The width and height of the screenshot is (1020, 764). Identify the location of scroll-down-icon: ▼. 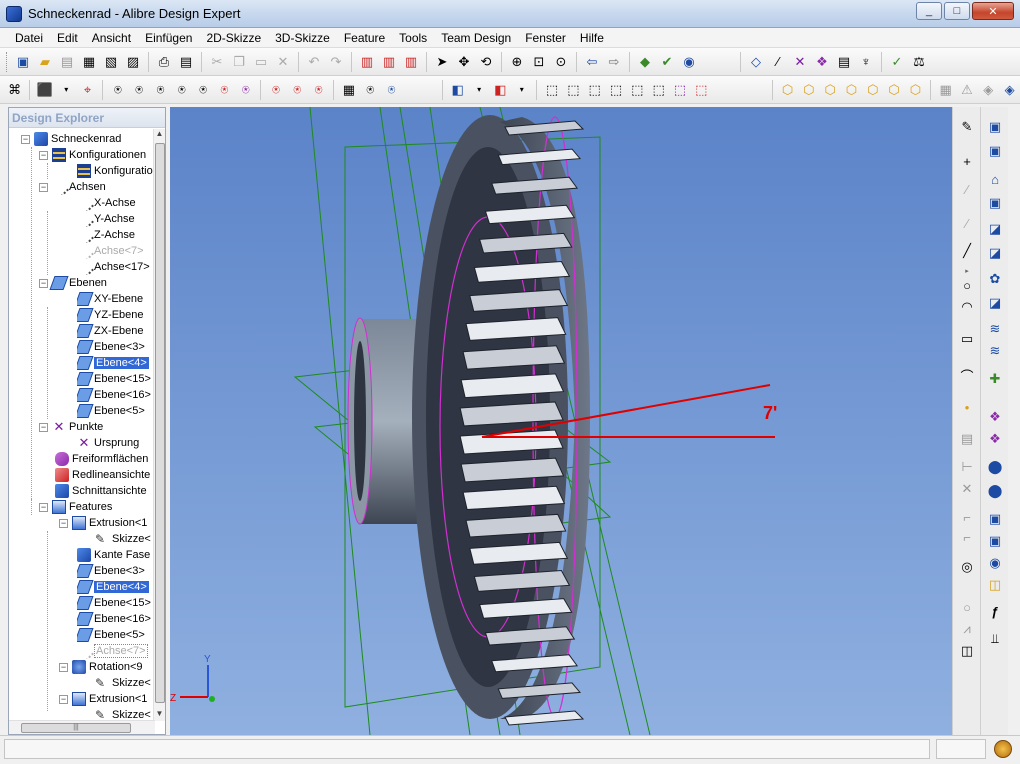
(159, 715).